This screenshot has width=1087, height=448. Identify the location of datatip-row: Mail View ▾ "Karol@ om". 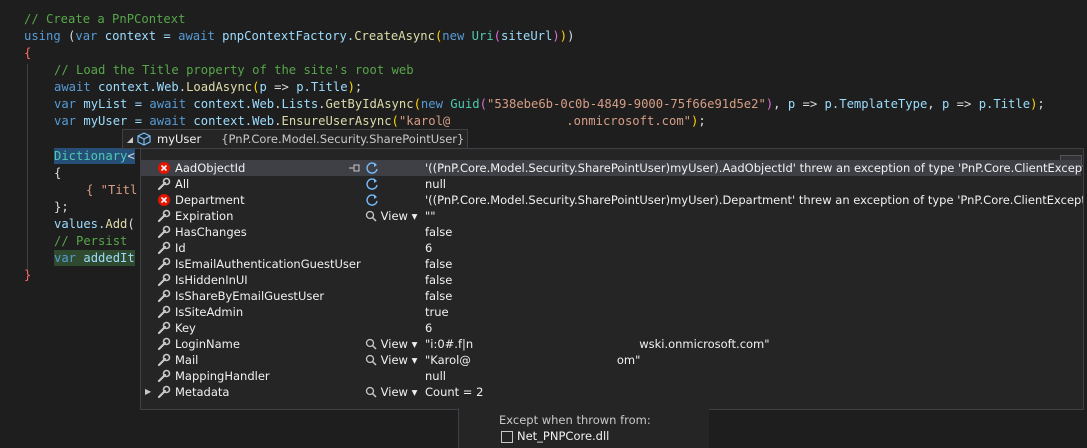
(611, 360).